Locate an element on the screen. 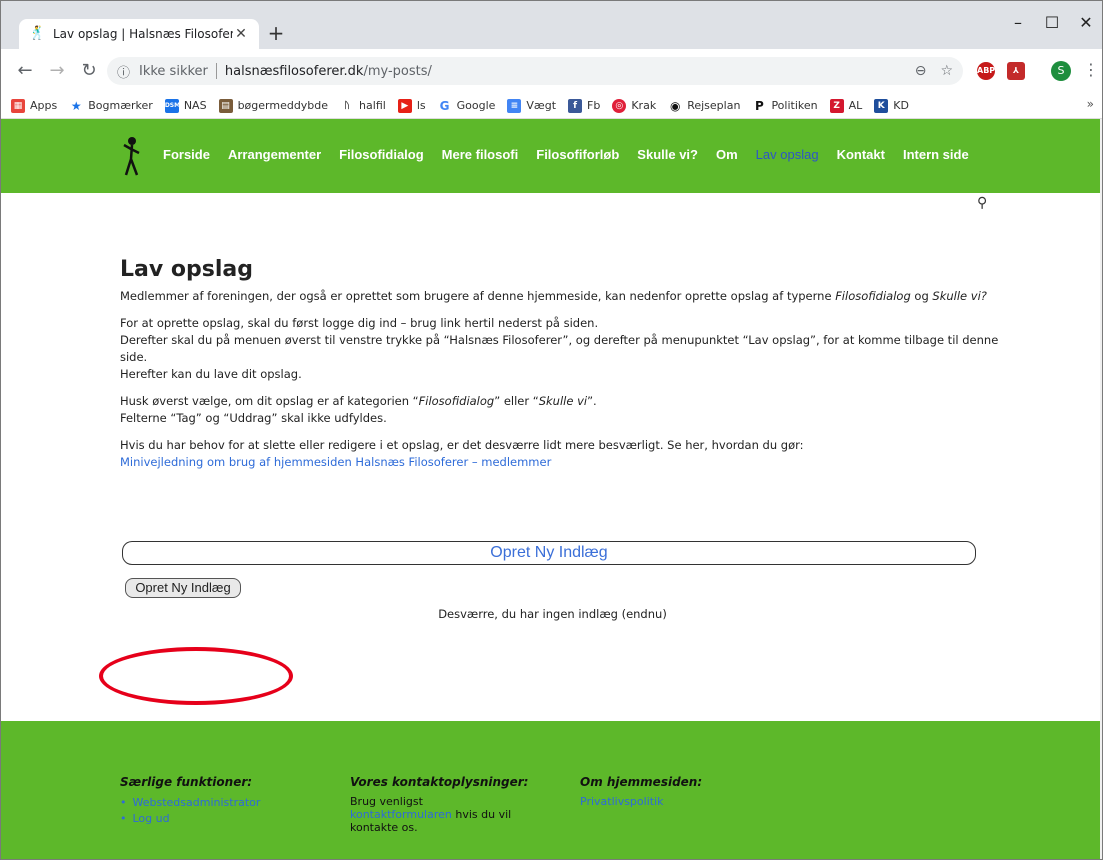 The height and width of the screenshot is (860, 1103). contact-text-line3: kontakte os. is located at coordinates (384, 827).